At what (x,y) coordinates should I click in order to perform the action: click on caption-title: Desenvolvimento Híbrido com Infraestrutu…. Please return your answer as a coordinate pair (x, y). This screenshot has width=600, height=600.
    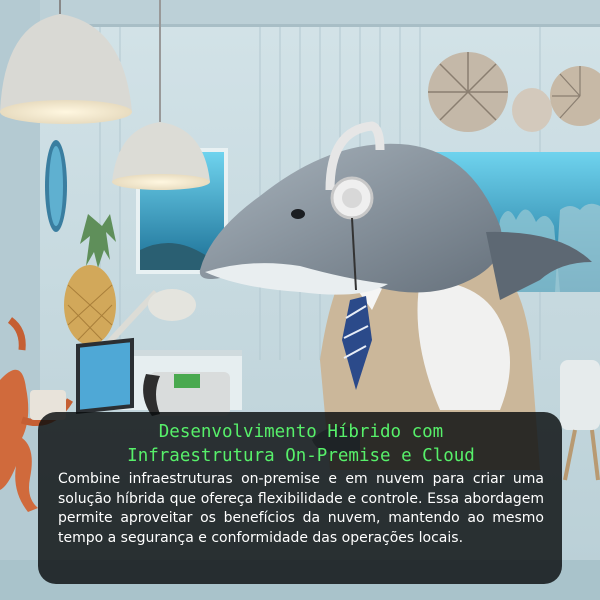
    Looking at the image, I should click on (301, 444).